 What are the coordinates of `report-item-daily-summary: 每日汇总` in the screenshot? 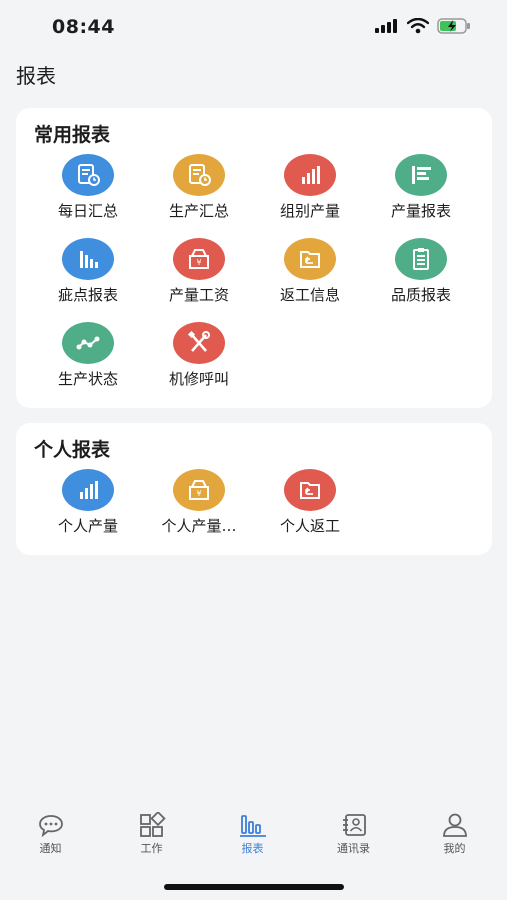 It's located at (88, 191).